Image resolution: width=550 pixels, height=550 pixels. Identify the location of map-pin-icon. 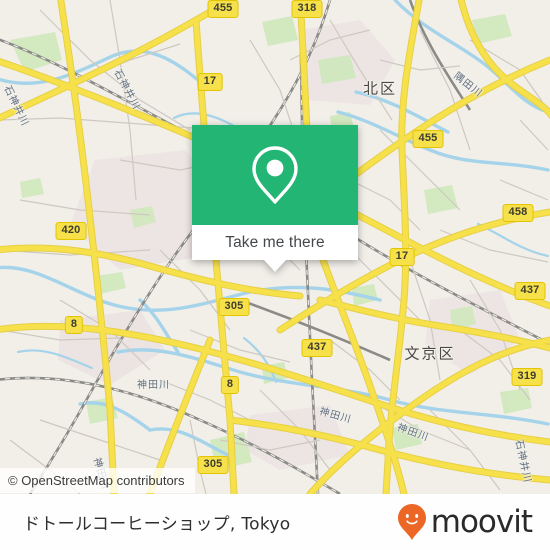
(275, 175).